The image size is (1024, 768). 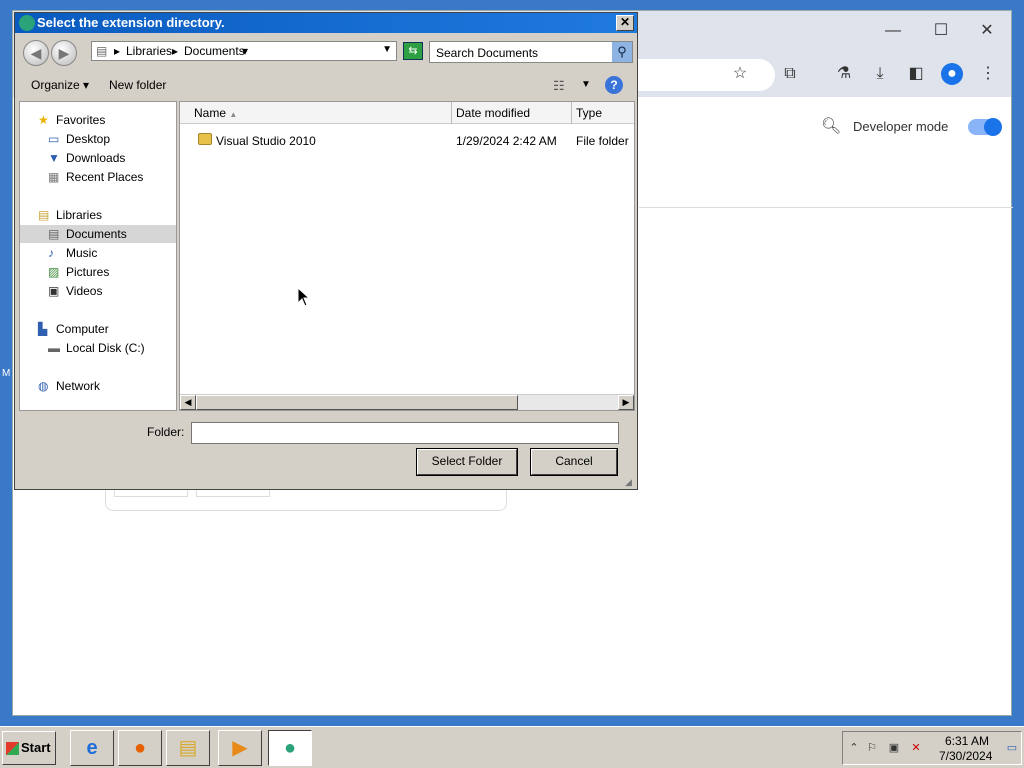 I want to click on labs-icon: ⚗, so click(x=844, y=74).